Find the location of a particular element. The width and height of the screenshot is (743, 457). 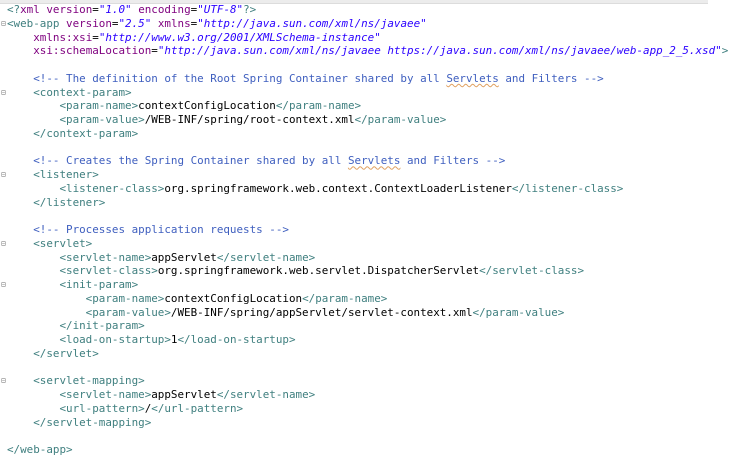

code-line: ⊟ <servlet-mapping> is located at coordinates (372, 381).